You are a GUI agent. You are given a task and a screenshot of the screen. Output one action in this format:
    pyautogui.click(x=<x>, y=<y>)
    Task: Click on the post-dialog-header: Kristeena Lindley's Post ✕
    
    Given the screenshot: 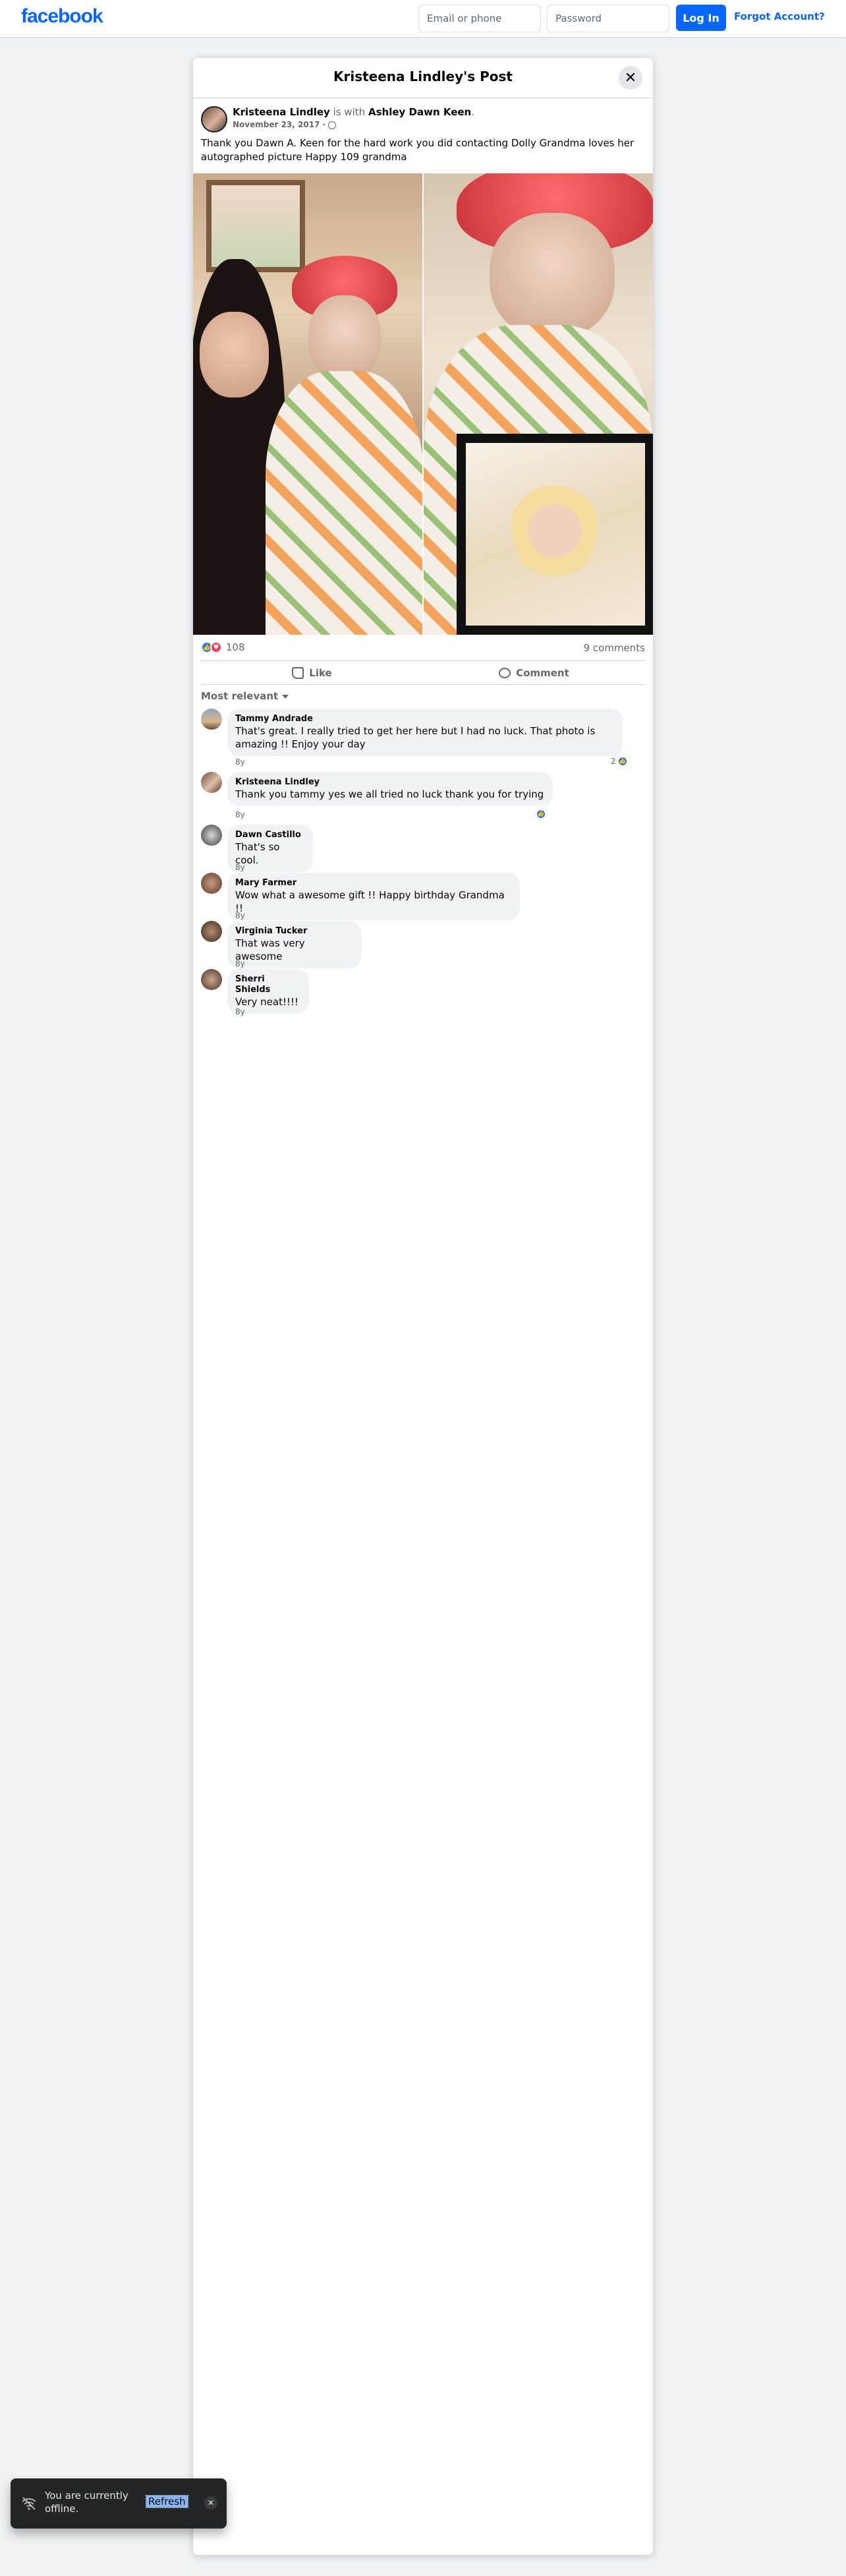 What is the action you would take?
    pyautogui.click(x=423, y=78)
    